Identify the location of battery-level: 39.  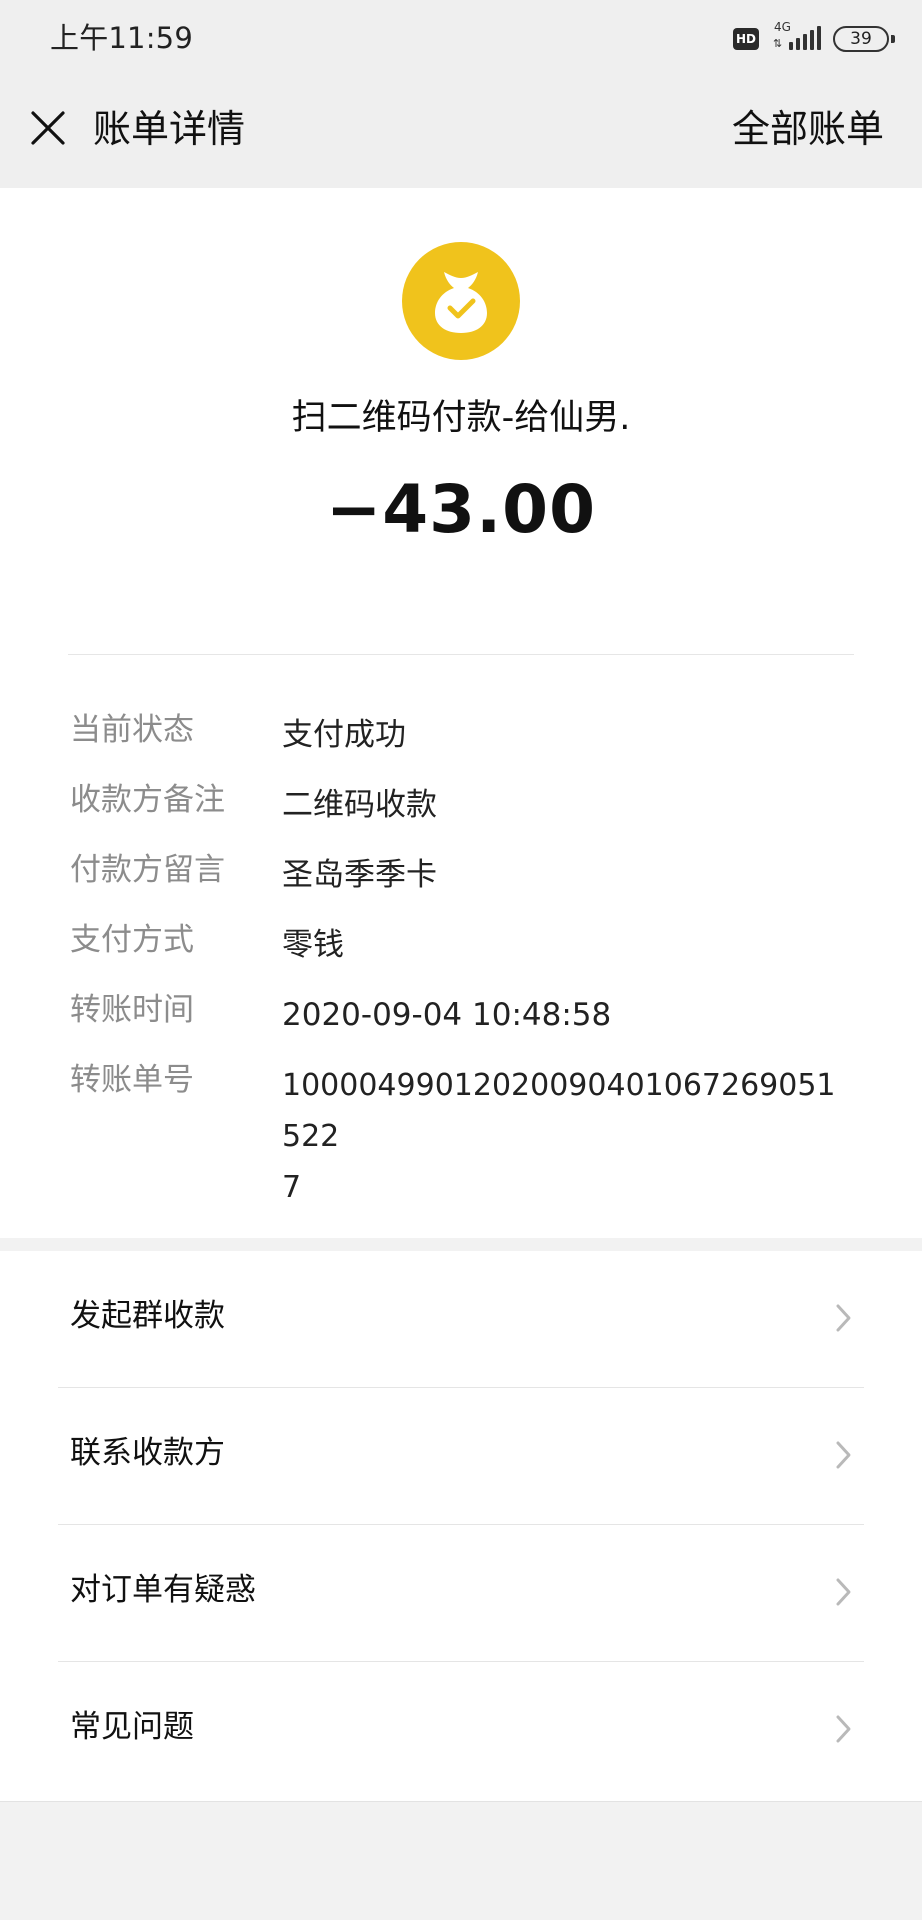
(861, 39).